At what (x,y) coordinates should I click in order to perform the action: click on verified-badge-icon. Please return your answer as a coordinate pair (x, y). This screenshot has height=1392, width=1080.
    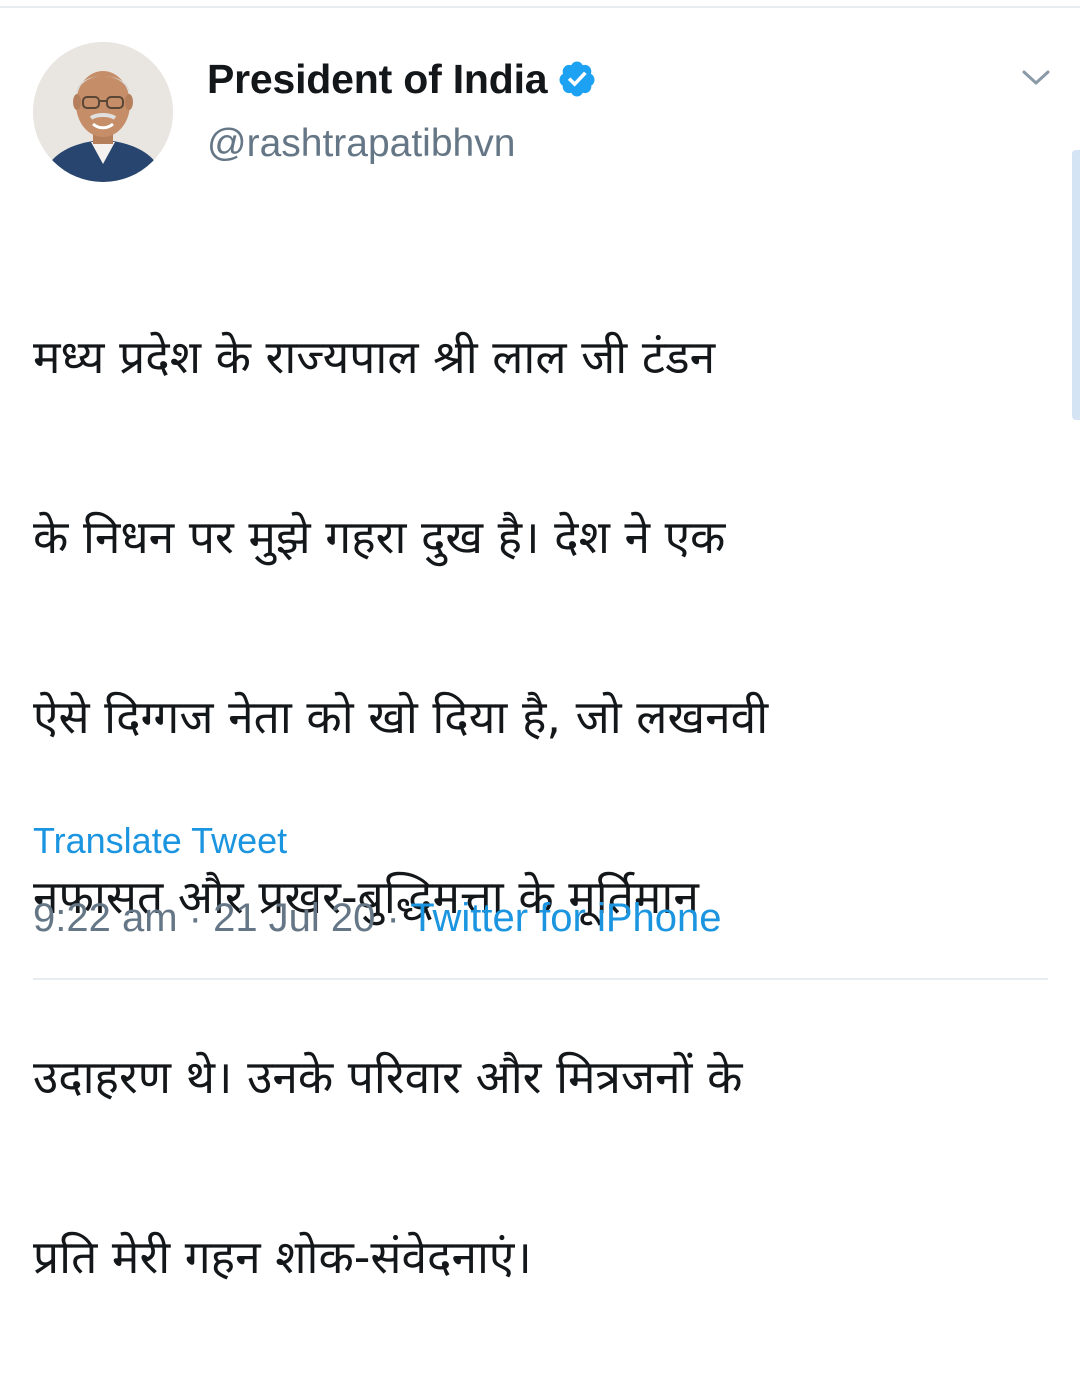
    Looking at the image, I should click on (577, 79).